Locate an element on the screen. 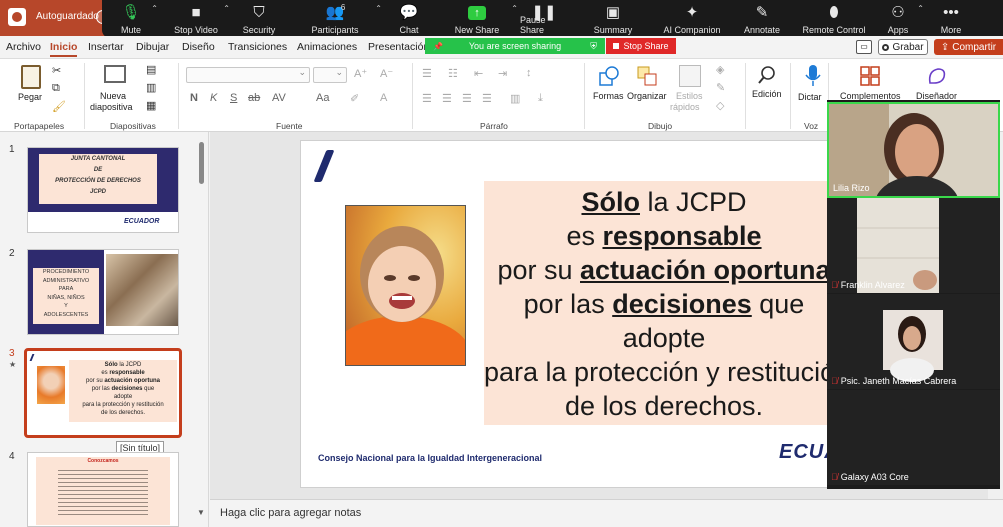 The width and height of the screenshot is (1003, 527). participant-tile: 🎙̸ Galaxy A03 Core is located at coordinates (913, 437).